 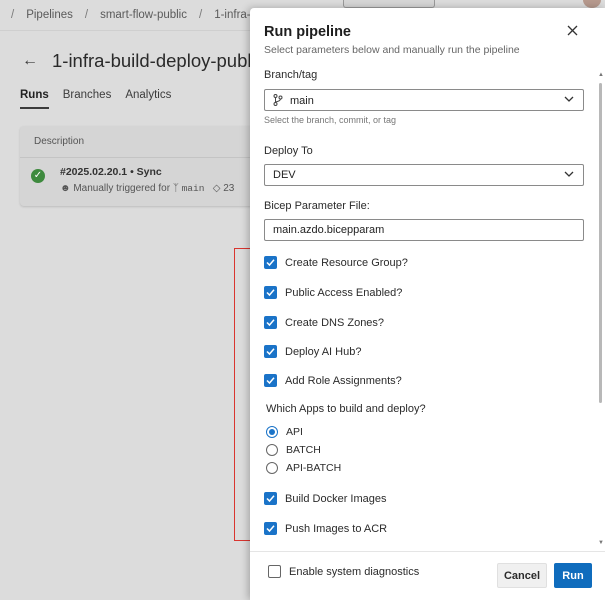 What do you see at coordinates (65, 188) in the screenshot?
I see `person-icon: ☻` at bounding box center [65, 188].